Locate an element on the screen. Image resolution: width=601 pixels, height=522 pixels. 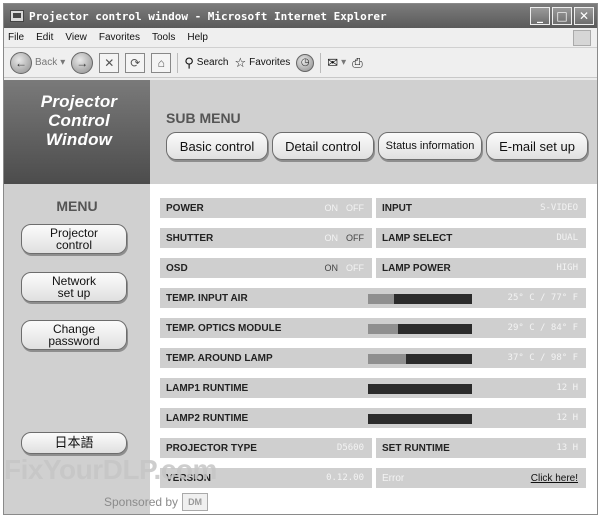
sponsor-line: Sponsored by DM is located at coordinates (156, 502).